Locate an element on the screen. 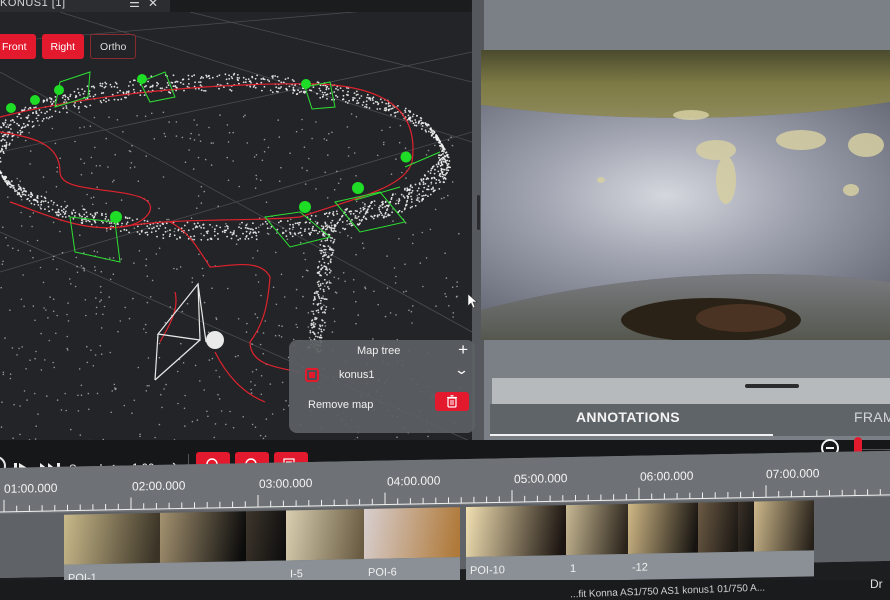 This screenshot has height=600, width=890. close-icon: ✕ is located at coordinates (153, 5).